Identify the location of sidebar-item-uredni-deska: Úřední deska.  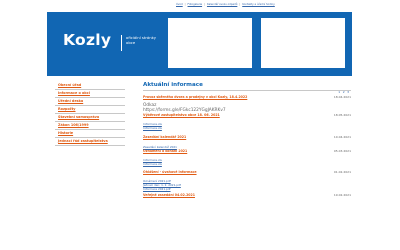
(90, 102).